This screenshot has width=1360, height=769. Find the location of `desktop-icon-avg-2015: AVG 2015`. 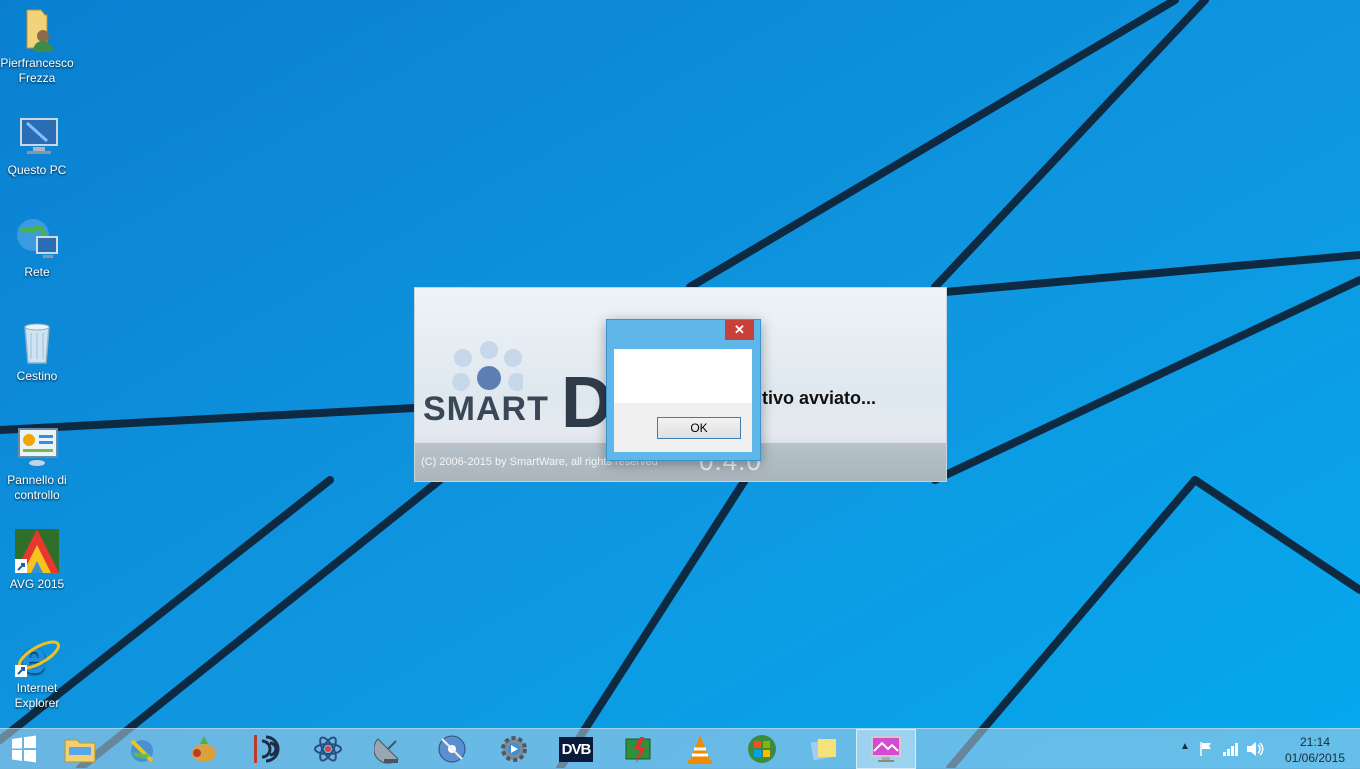

desktop-icon-avg-2015: AVG 2015 is located at coordinates (37, 559).